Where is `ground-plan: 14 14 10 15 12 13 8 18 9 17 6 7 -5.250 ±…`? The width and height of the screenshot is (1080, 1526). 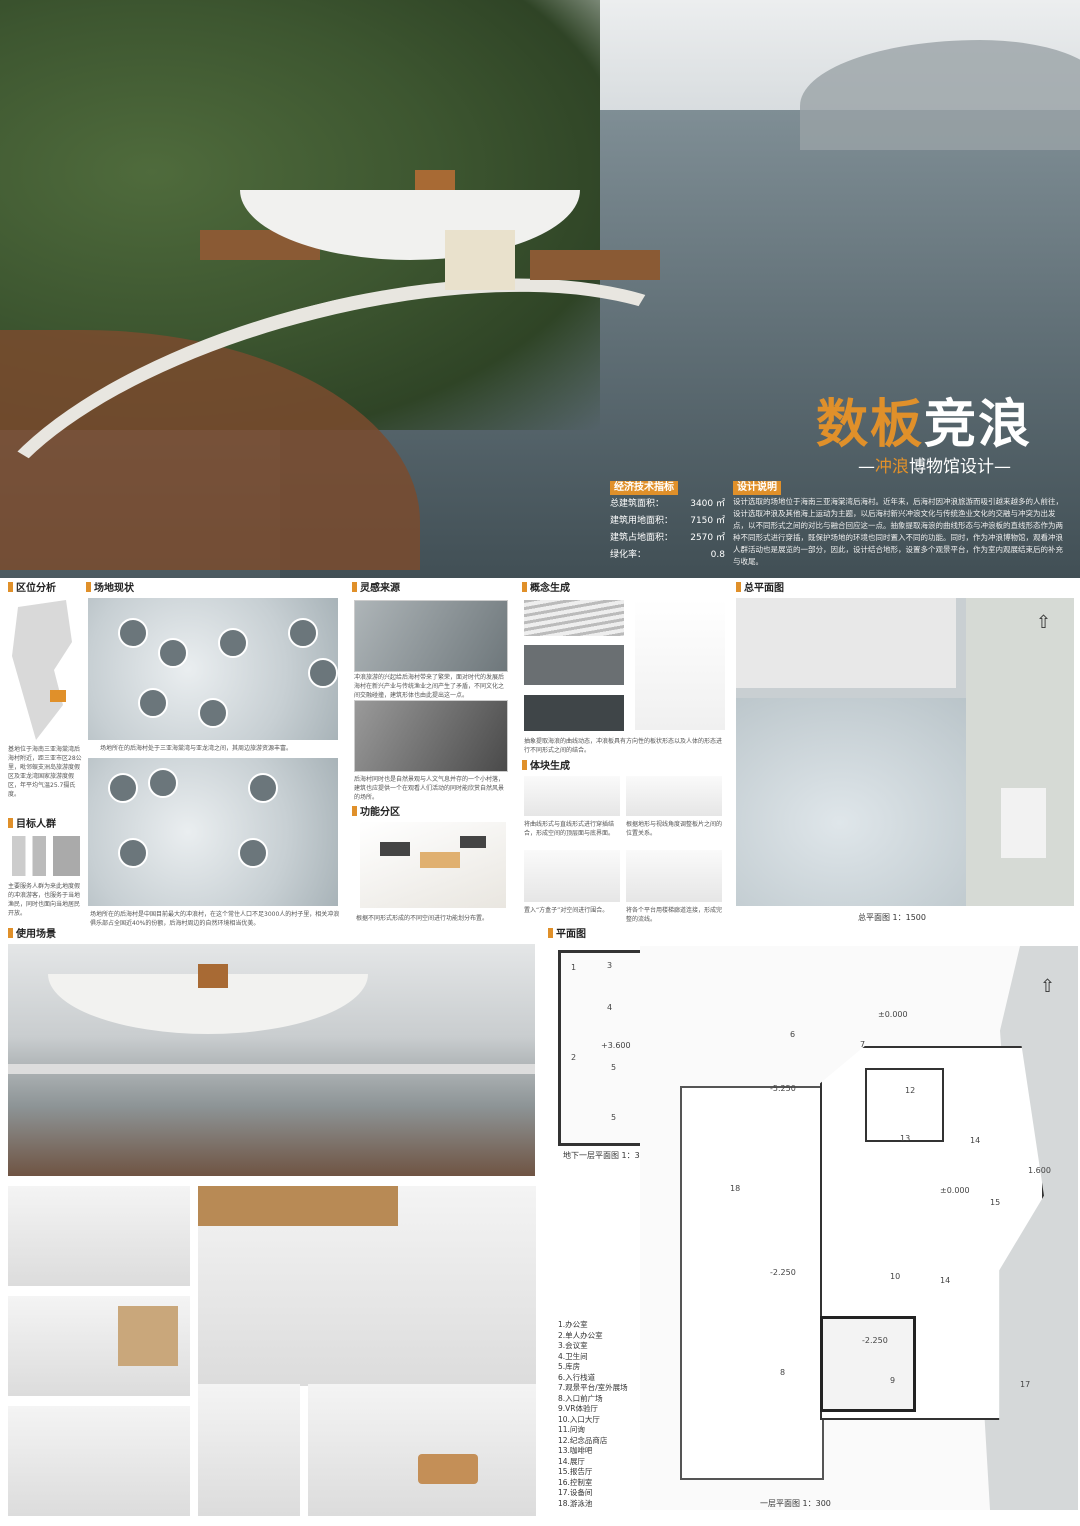
ground-plan: 14 14 10 15 12 13 8 18 9 17 6 7 -5.250 ±… is located at coordinates (859, 1228).